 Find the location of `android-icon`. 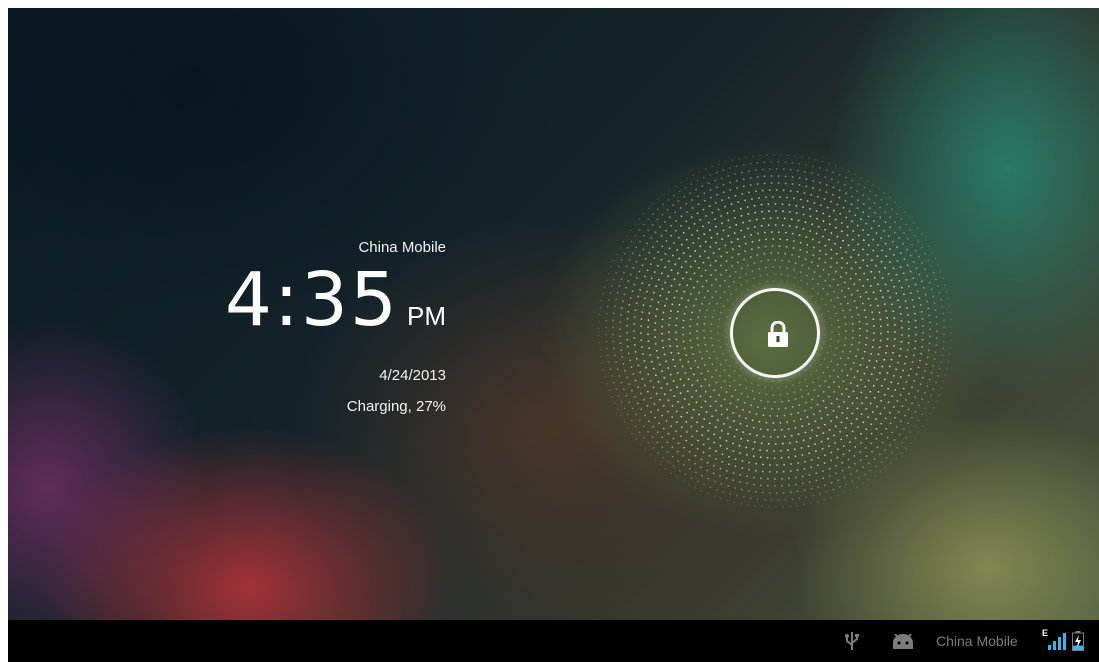

android-icon is located at coordinates (903, 642).